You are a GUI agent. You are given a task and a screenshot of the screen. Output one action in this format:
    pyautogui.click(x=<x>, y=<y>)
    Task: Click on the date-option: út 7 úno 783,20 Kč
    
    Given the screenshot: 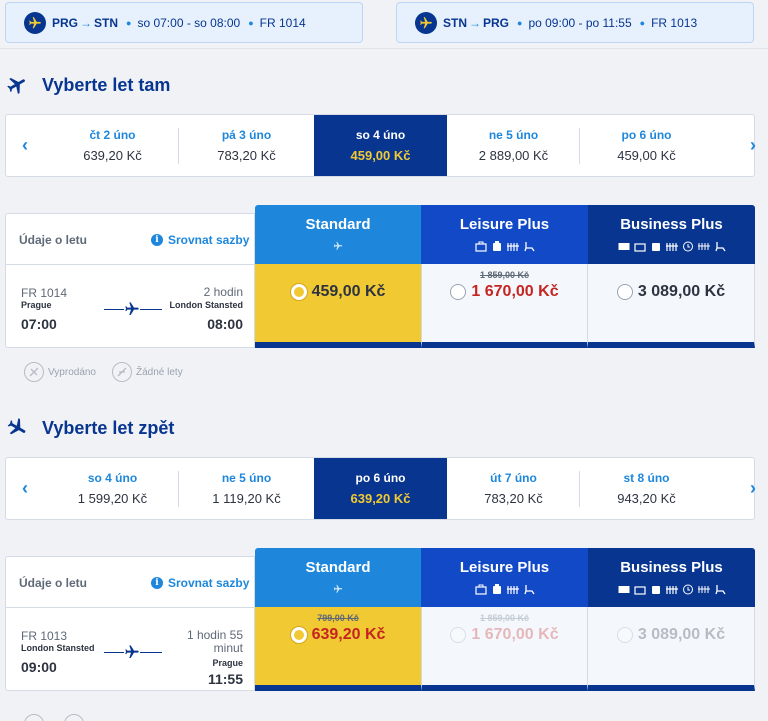 What is the action you would take?
    pyautogui.click(x=513, y=488)
    